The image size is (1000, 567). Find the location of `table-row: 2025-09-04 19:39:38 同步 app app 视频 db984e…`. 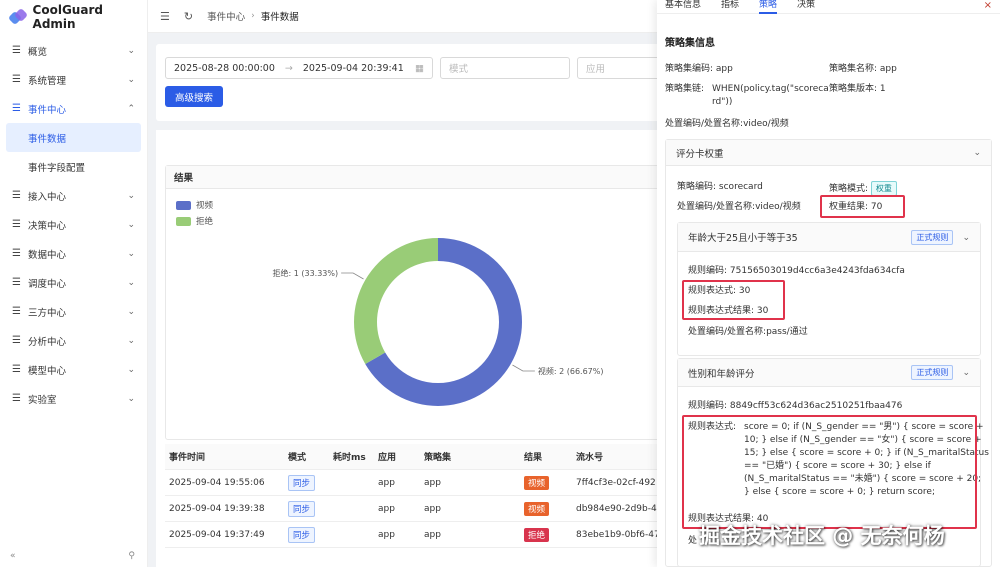

table-row: 2025-09-04 19:39:38 同步 app app 视频 db984e… is located at coordinates (420, 509).